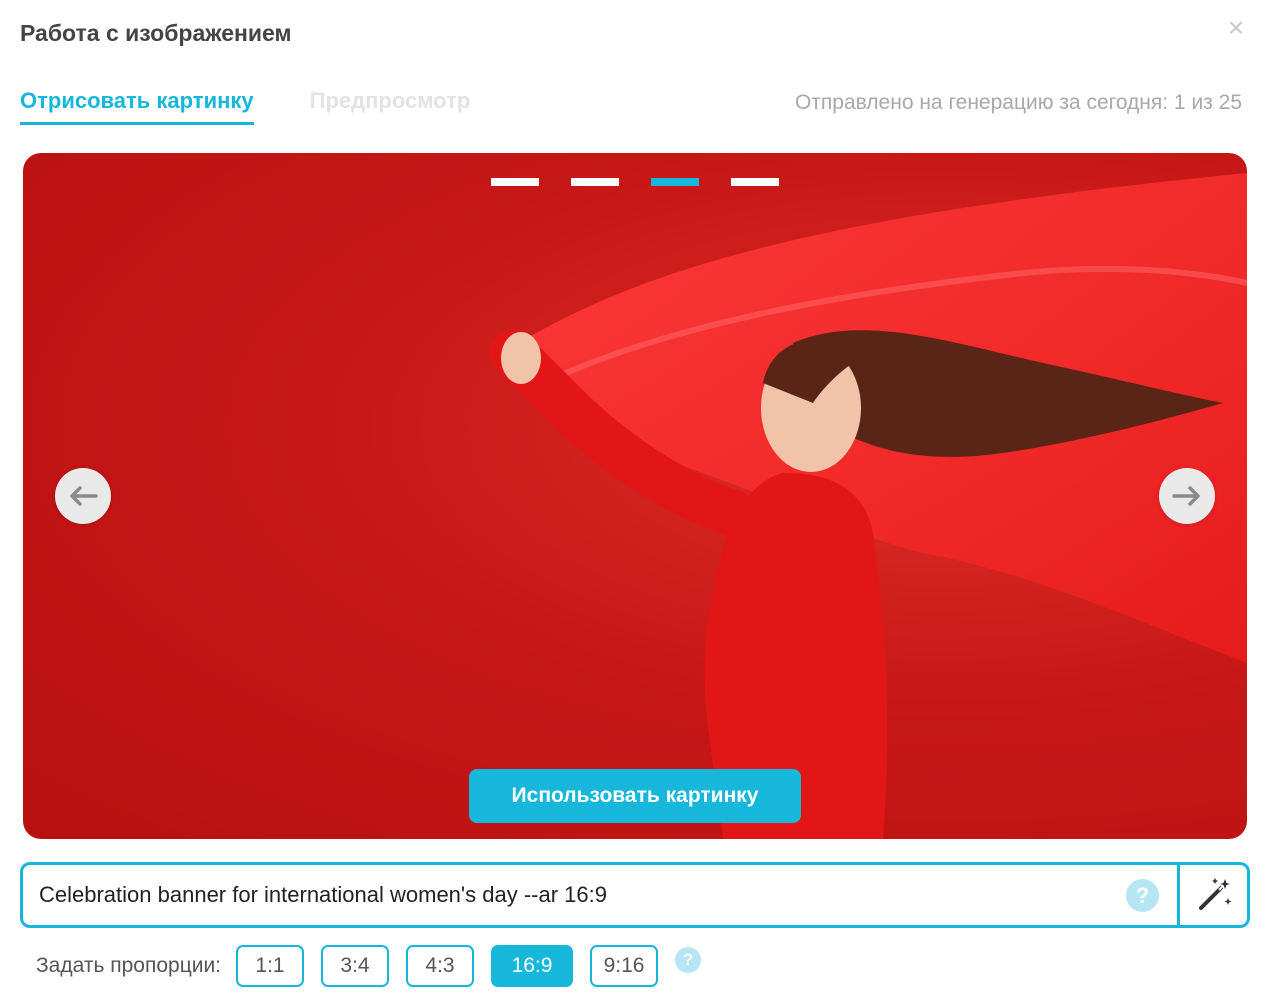  Describe the element at coordinates (156, 33) in the screenshot. I see `dialog-title: Работа с изображением` at that location.